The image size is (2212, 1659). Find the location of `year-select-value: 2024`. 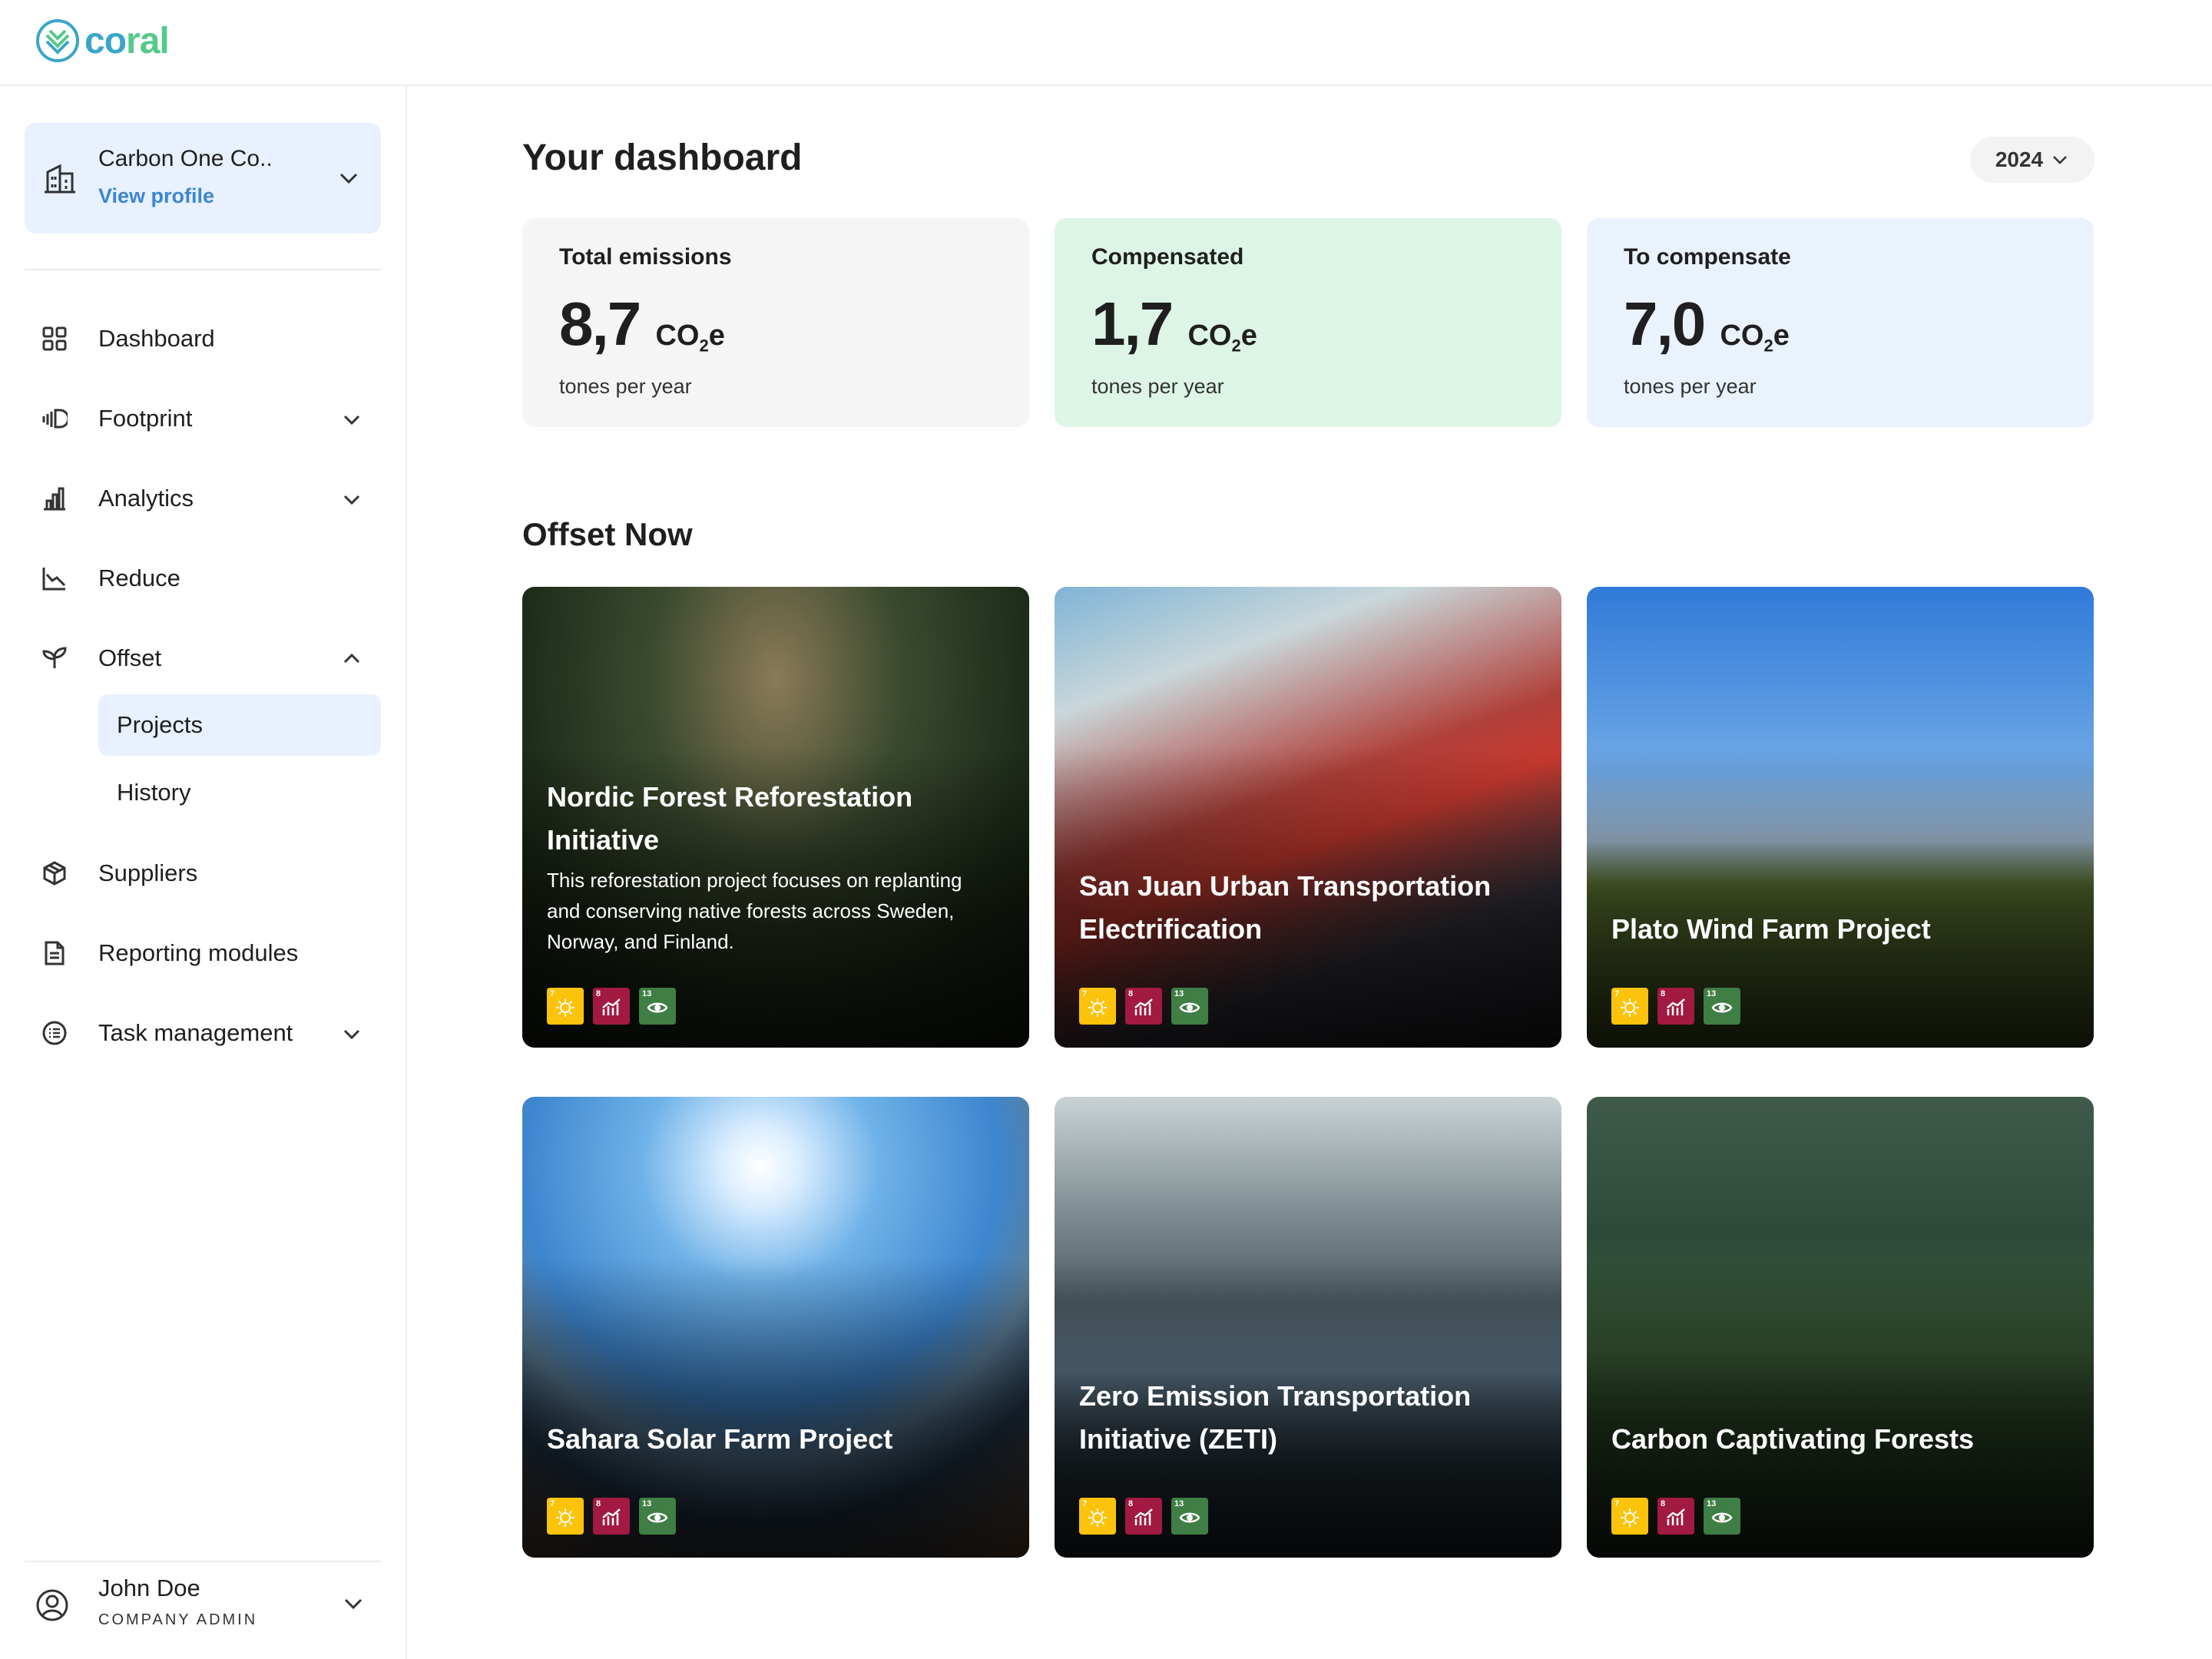

year-select-value: 2024 is located at coordinates (2020, 159).